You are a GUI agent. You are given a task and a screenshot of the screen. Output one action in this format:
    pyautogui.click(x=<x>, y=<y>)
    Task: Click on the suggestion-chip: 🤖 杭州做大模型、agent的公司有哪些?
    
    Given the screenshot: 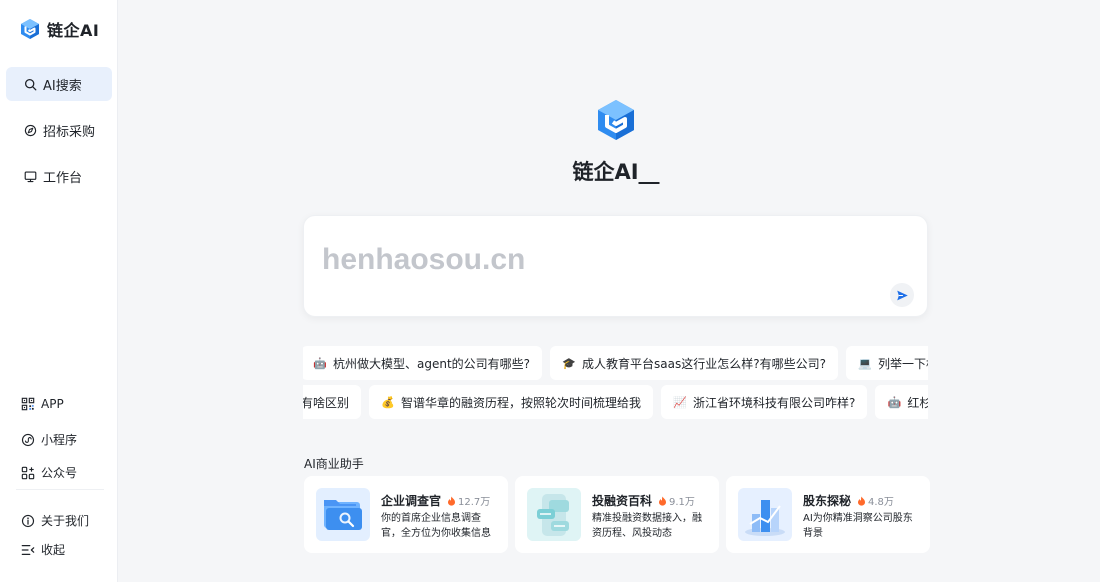 What is the action you would take?
    pyautogui.click(x=423, y=363)
    